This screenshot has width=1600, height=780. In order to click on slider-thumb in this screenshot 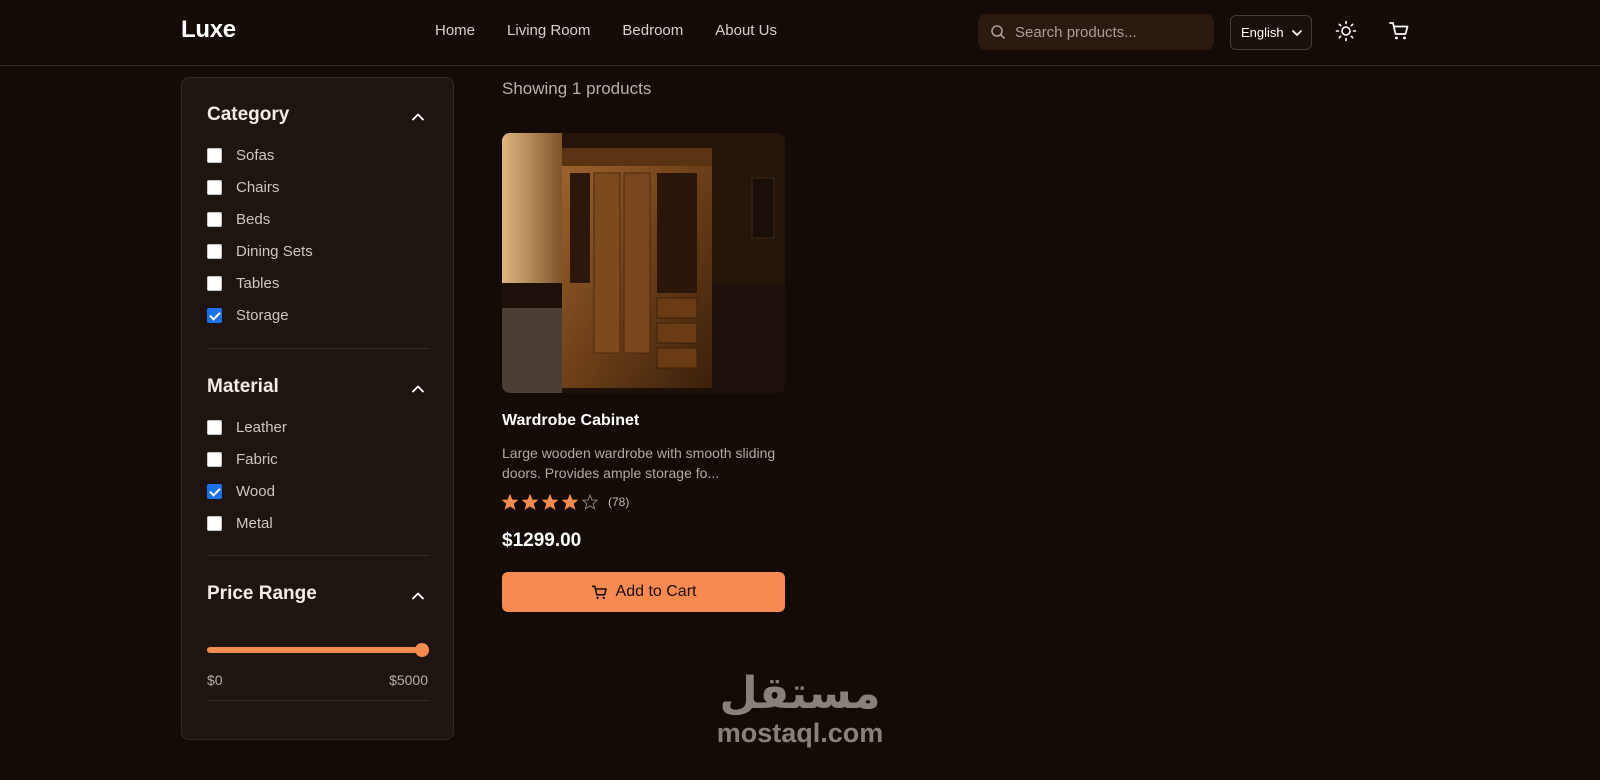, I will do `click(422, 650)`.